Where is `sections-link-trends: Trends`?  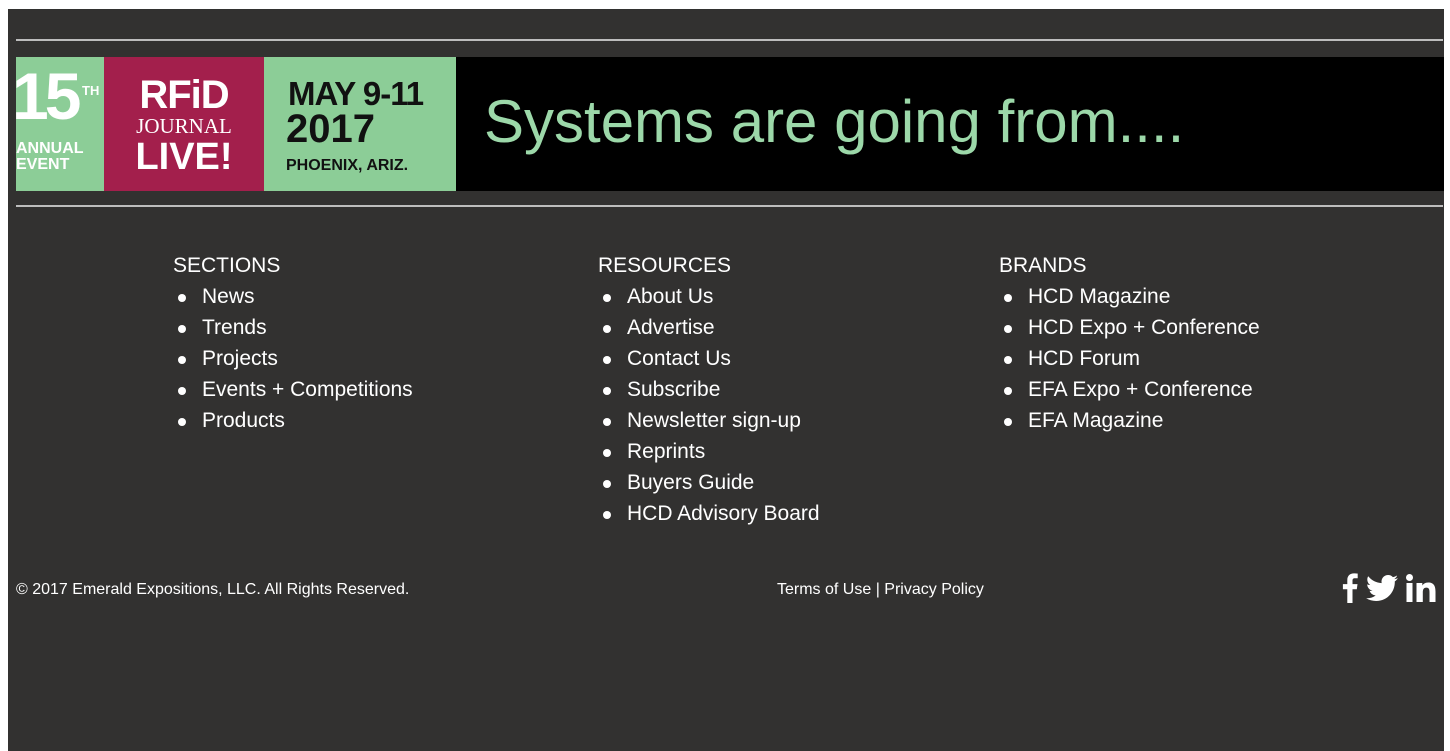 sections-link-trends: Trends is located at coordinates (234, 327).